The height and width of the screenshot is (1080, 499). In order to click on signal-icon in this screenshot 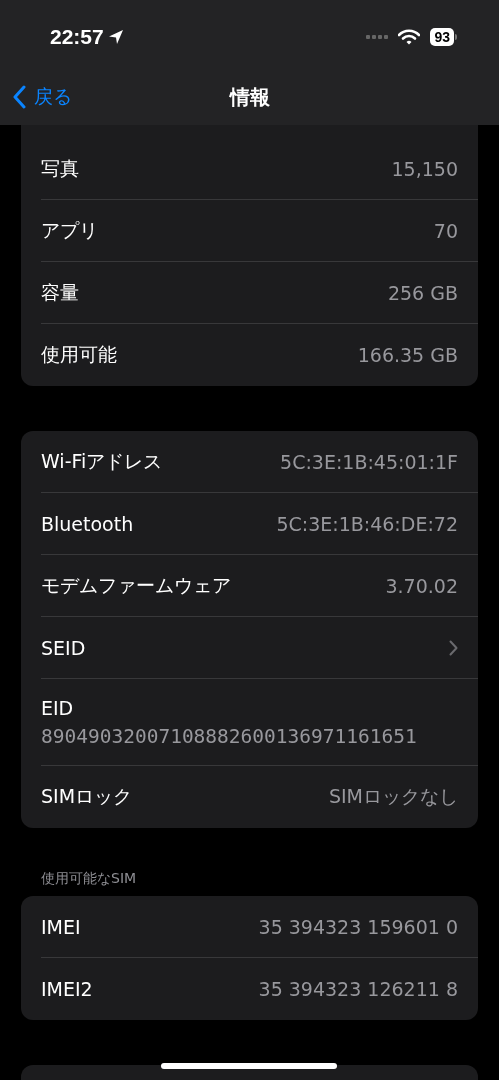, I will do `click(377, 37)`.